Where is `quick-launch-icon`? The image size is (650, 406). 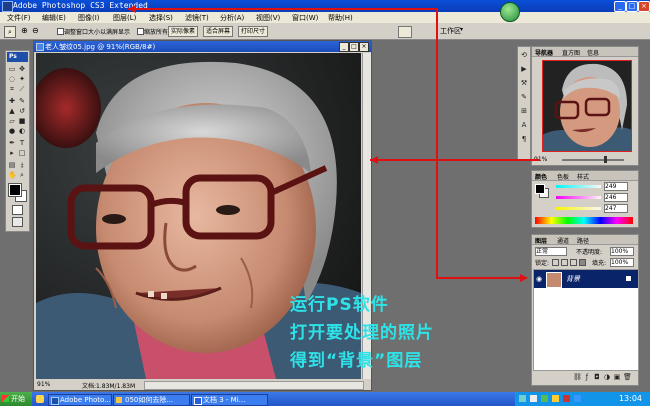
quick-launch-icon is located at coordinates (40, 399).